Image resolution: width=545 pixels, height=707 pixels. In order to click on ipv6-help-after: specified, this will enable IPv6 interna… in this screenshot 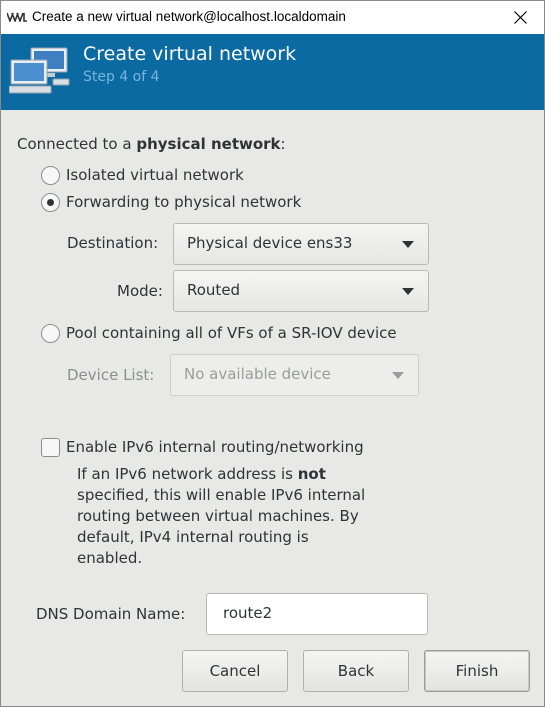, I will do `click(221, 526)`.